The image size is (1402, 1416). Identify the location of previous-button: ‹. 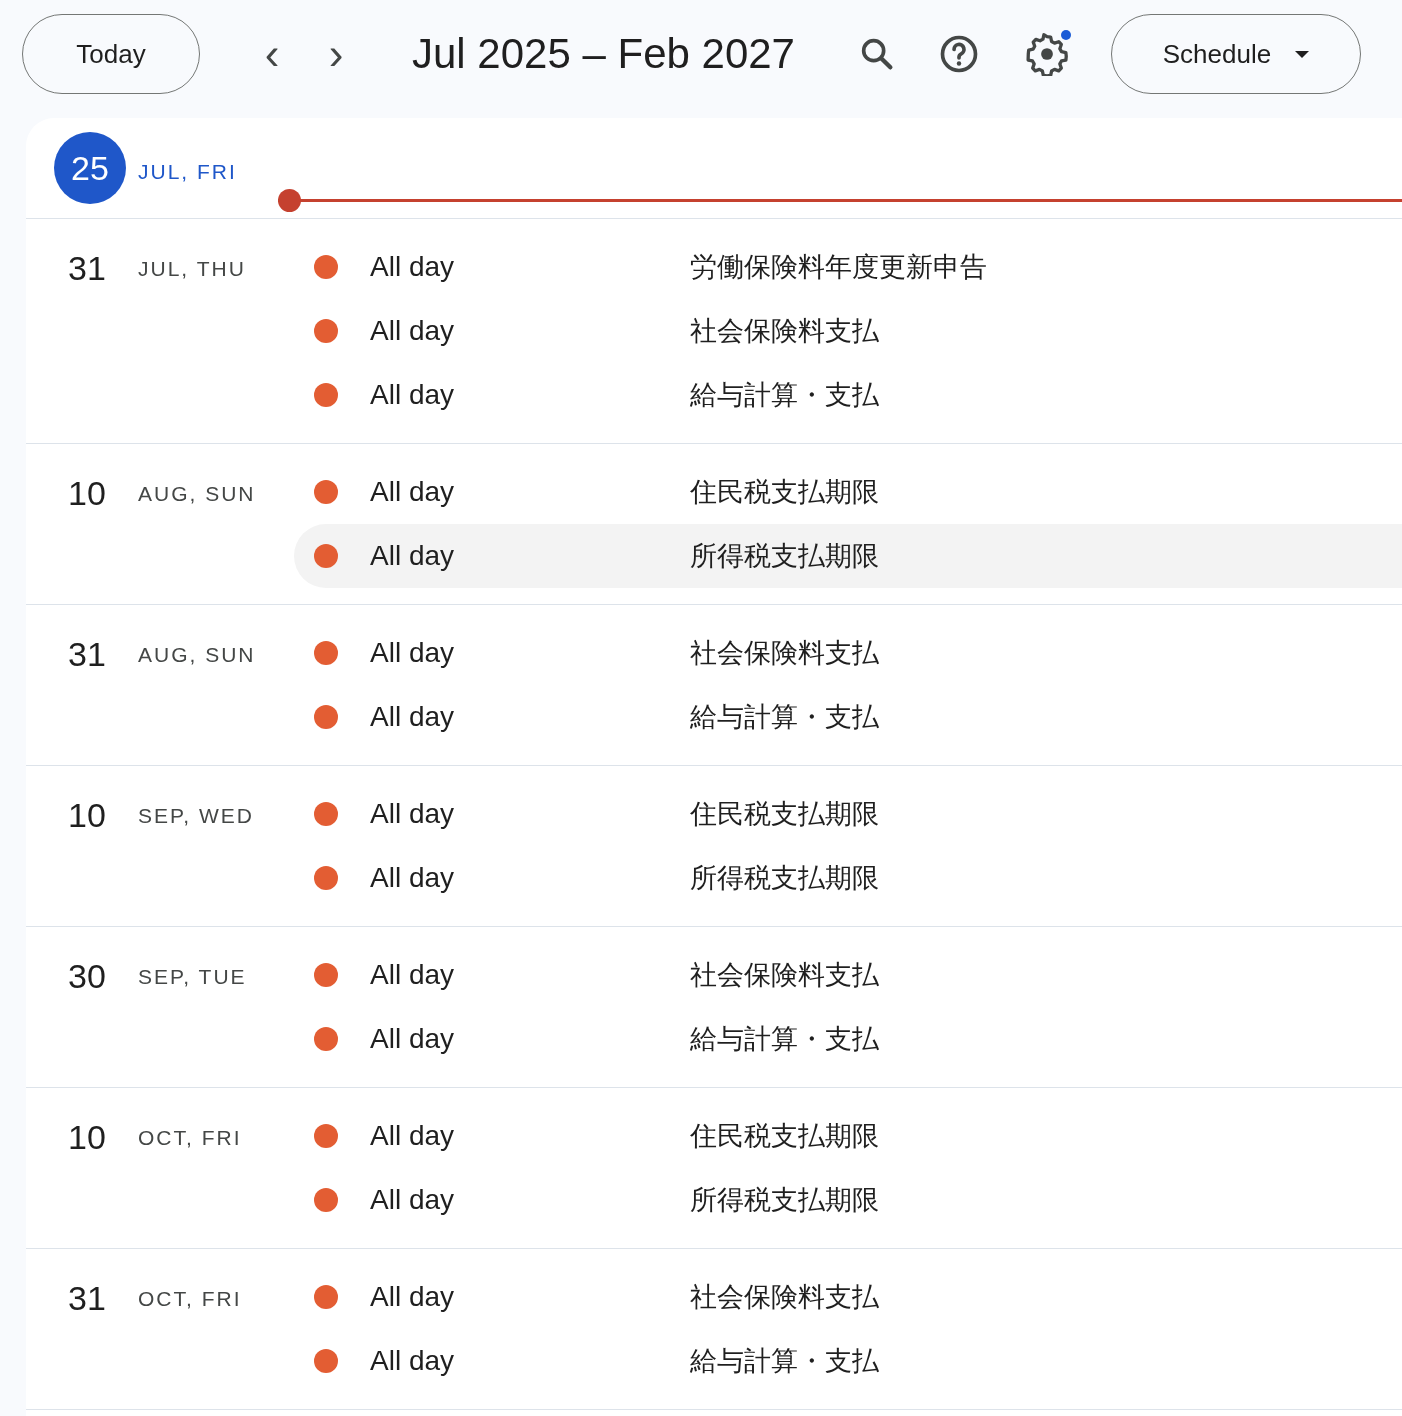
(272, 54).